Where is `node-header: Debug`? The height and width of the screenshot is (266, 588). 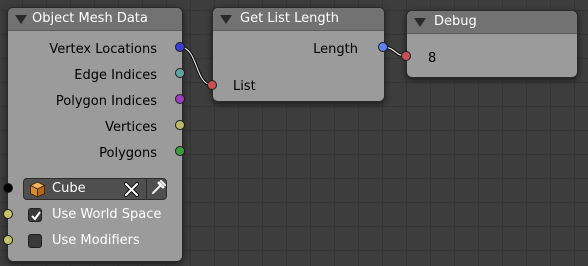 node-header: Debug is located at coordinates (492, 22).